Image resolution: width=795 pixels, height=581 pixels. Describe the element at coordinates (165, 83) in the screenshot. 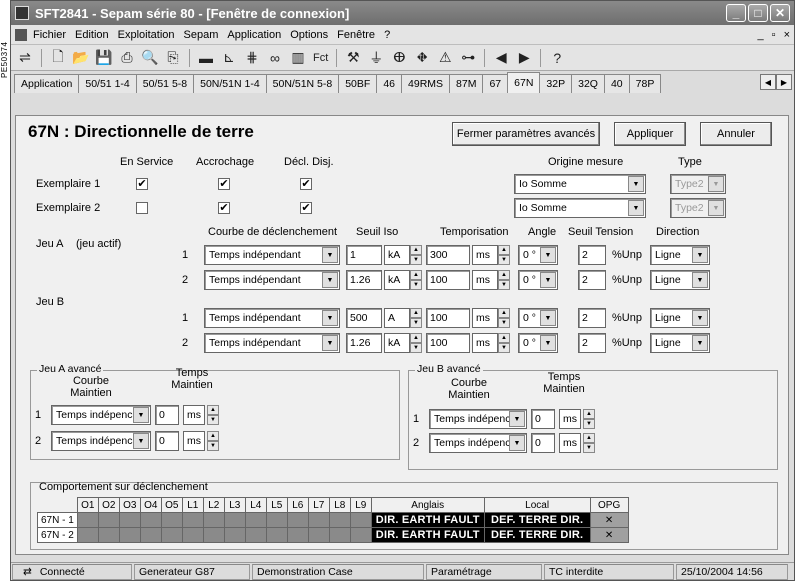

I see `tab-50-51-5-8: 50/51 5-8` at that location.